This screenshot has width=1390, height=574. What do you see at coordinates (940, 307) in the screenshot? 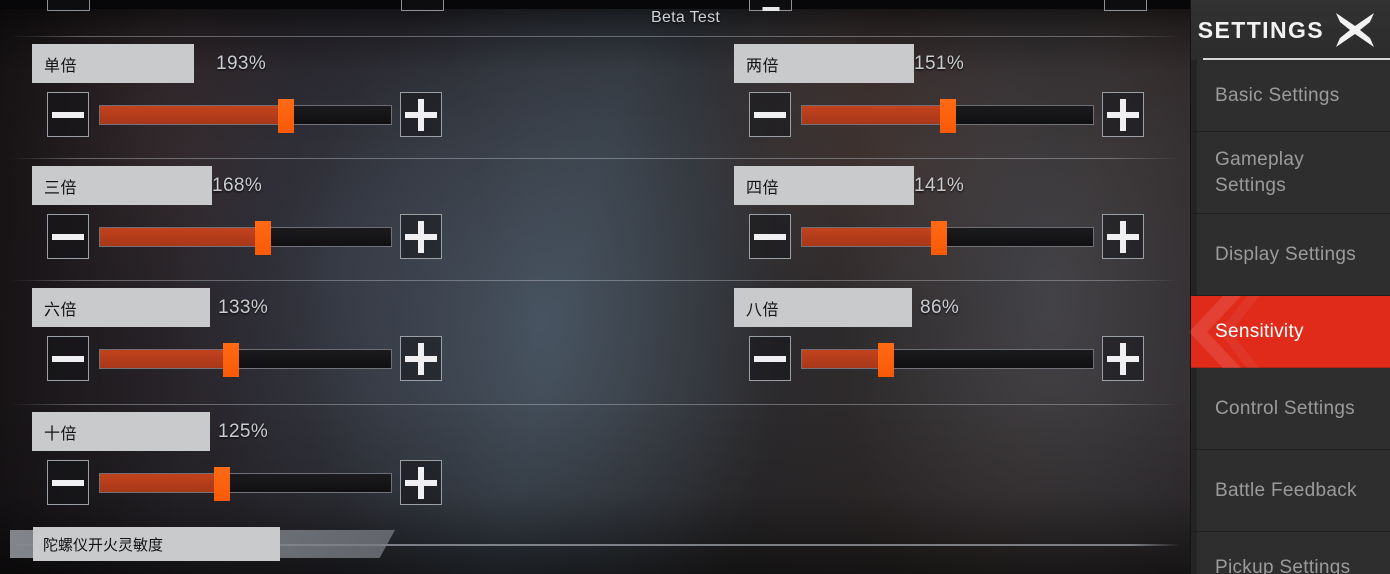
I see `slider-value: 86%` at bounding box center [940, 307].